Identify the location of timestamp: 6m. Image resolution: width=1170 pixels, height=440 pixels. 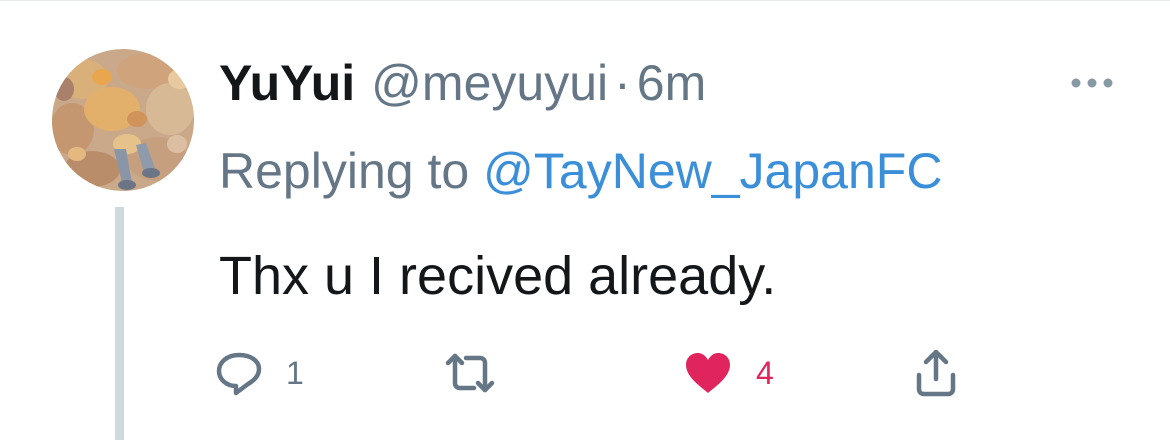
(671, 83).